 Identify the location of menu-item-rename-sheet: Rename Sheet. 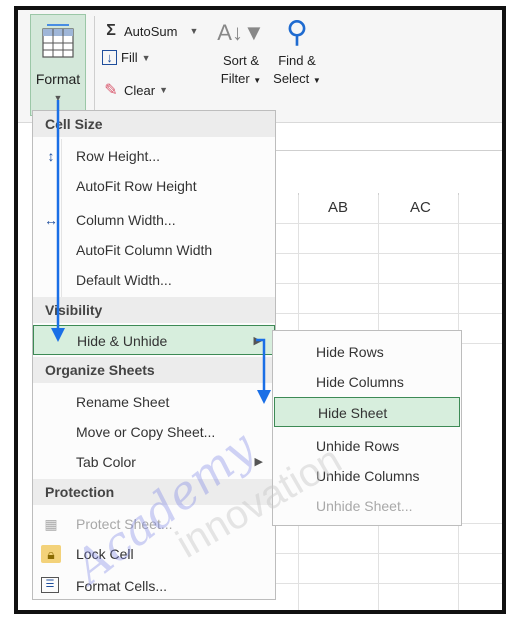
(154, 402).